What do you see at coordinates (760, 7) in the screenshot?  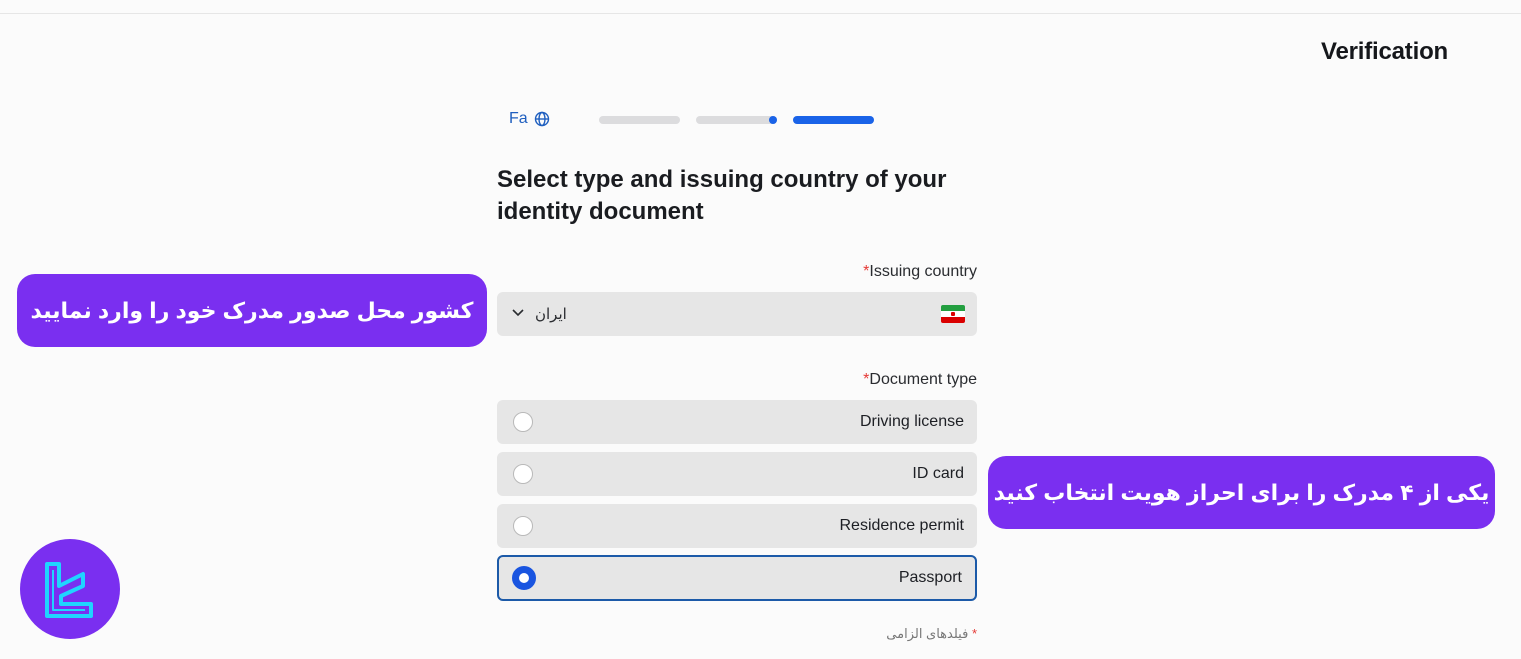 I see `top-bar` at bounding box center [760, 7].